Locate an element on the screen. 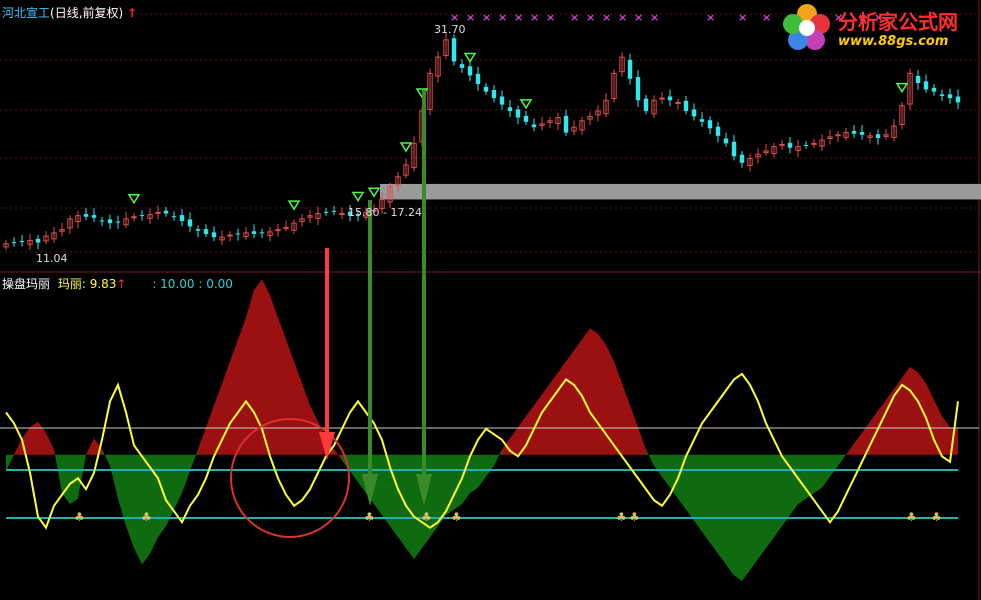 This screenshot has height=600, width=981. site-logo: 分析家公式网 www.88gs.com is located at coordinates (879, 28).